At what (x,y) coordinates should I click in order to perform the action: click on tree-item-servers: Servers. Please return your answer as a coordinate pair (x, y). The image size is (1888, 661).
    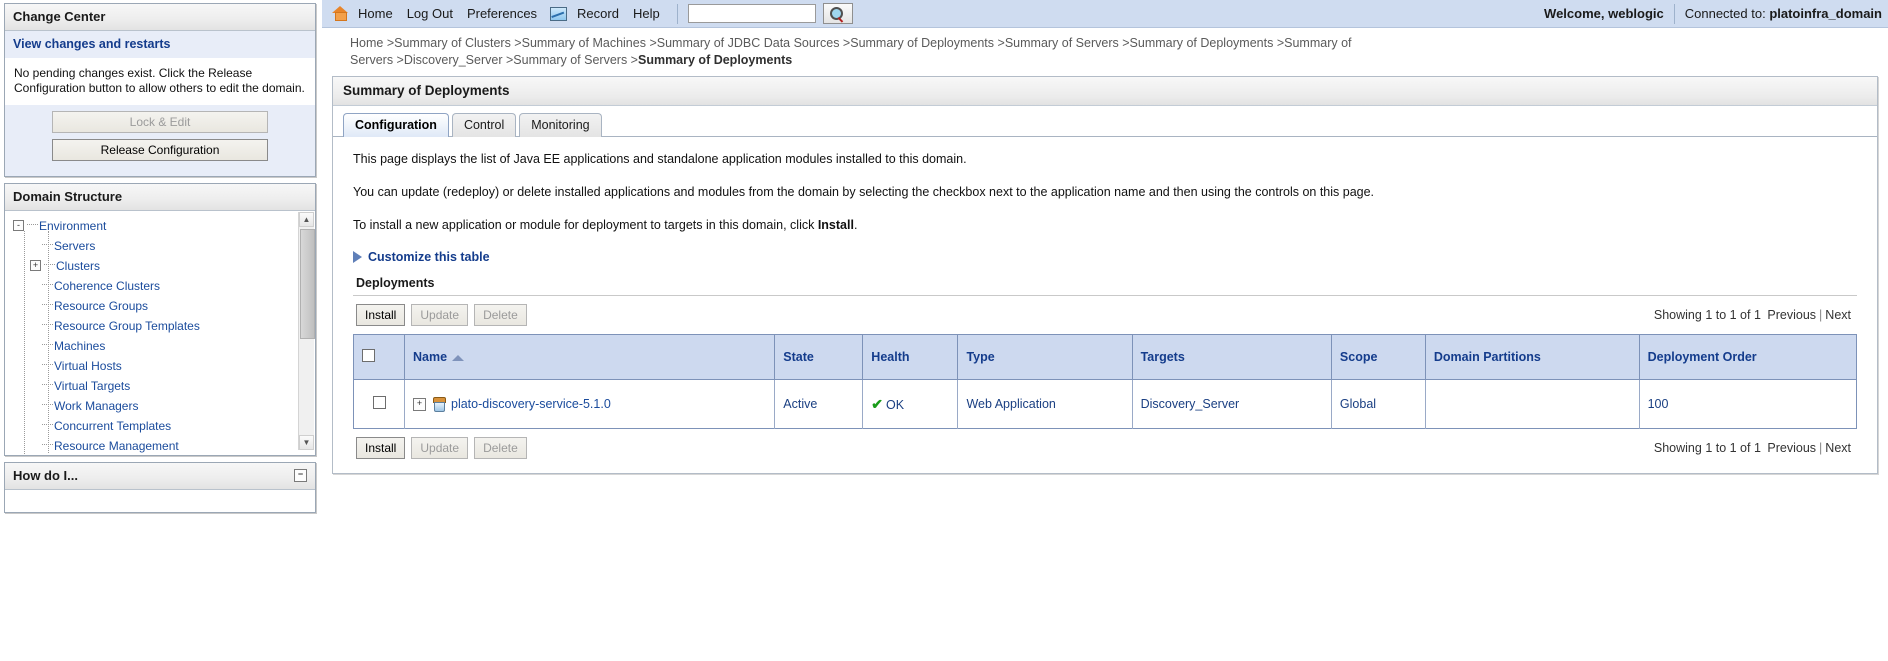
    Looking at the image, I should click on (160, 245).